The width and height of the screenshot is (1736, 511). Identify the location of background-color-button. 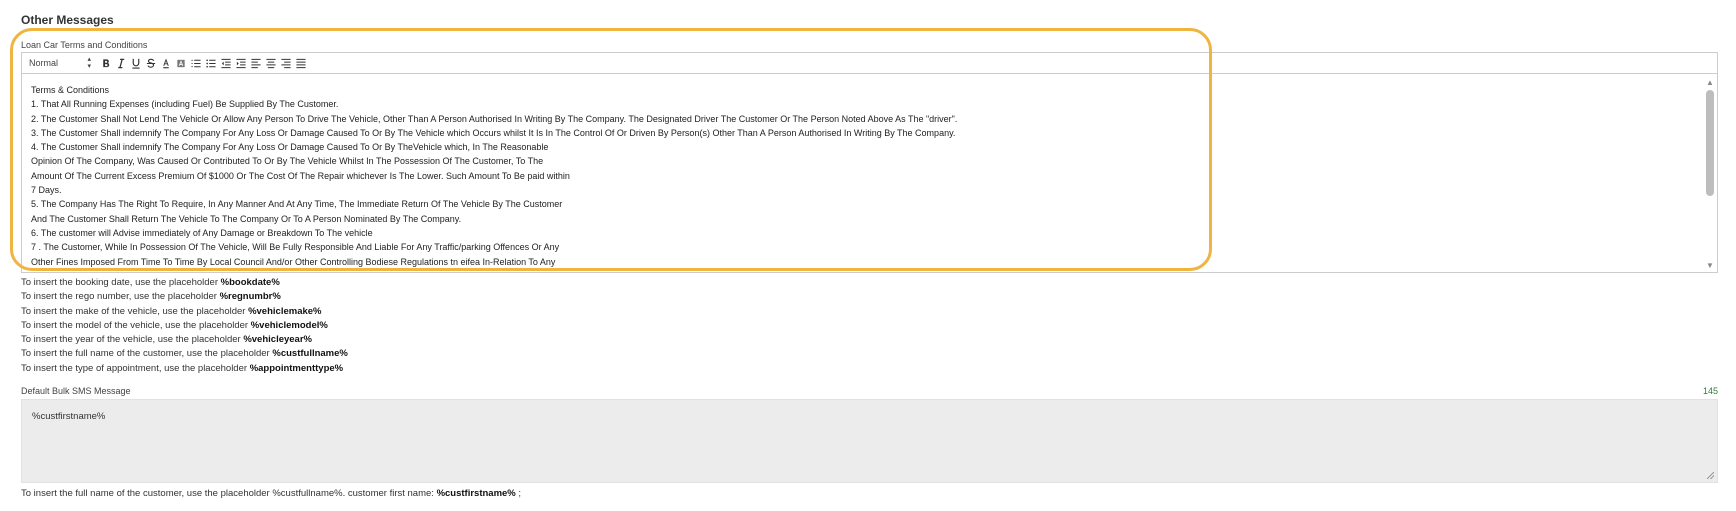
(180, 63).